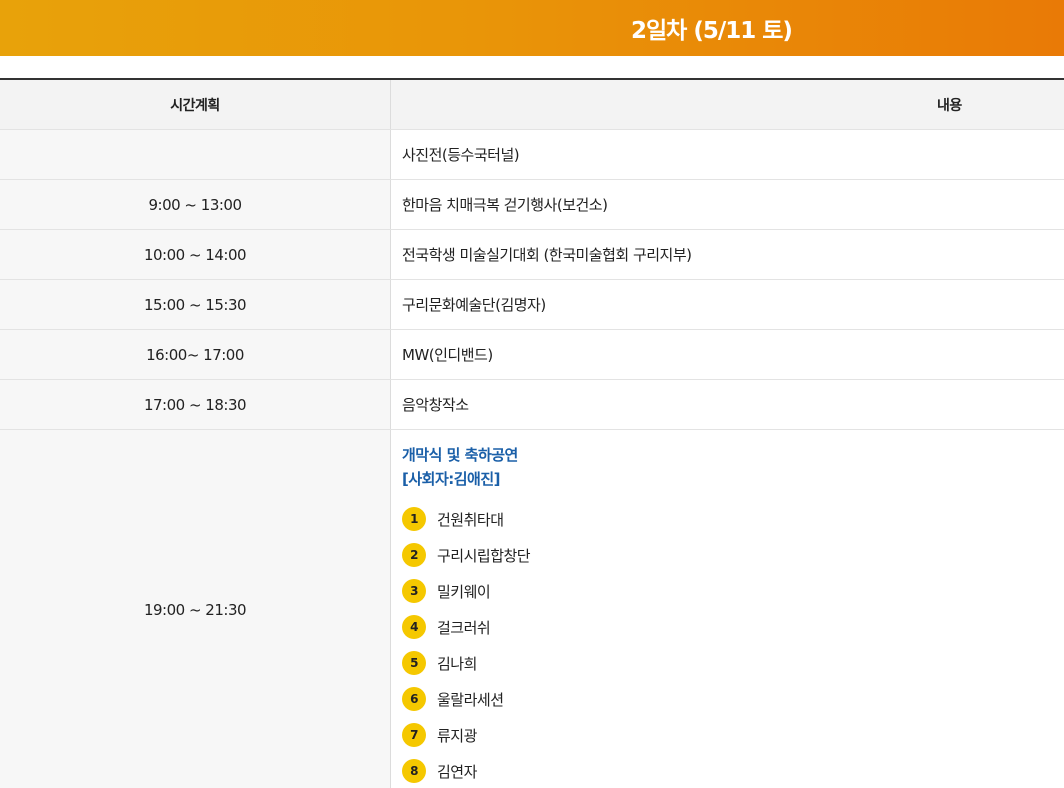 The image size is (1064, 788). I want to click on row-time: 16:00~ 17:00, so click(195, 354).